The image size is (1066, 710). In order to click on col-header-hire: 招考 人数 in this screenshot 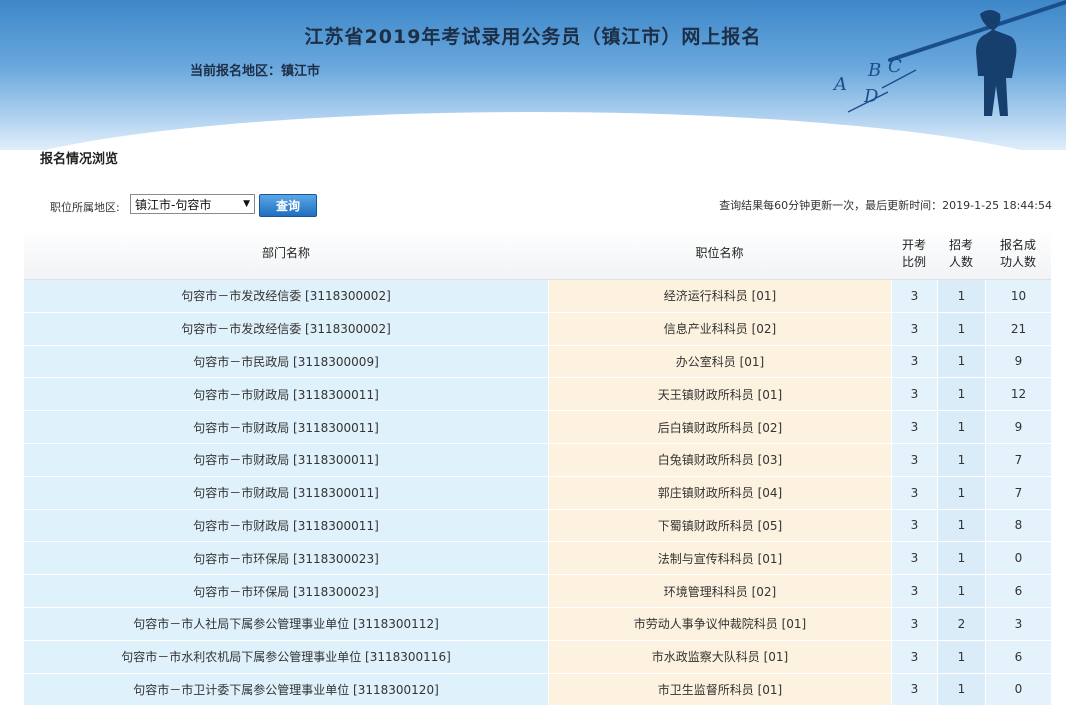, I will do `click(960, 253)`.